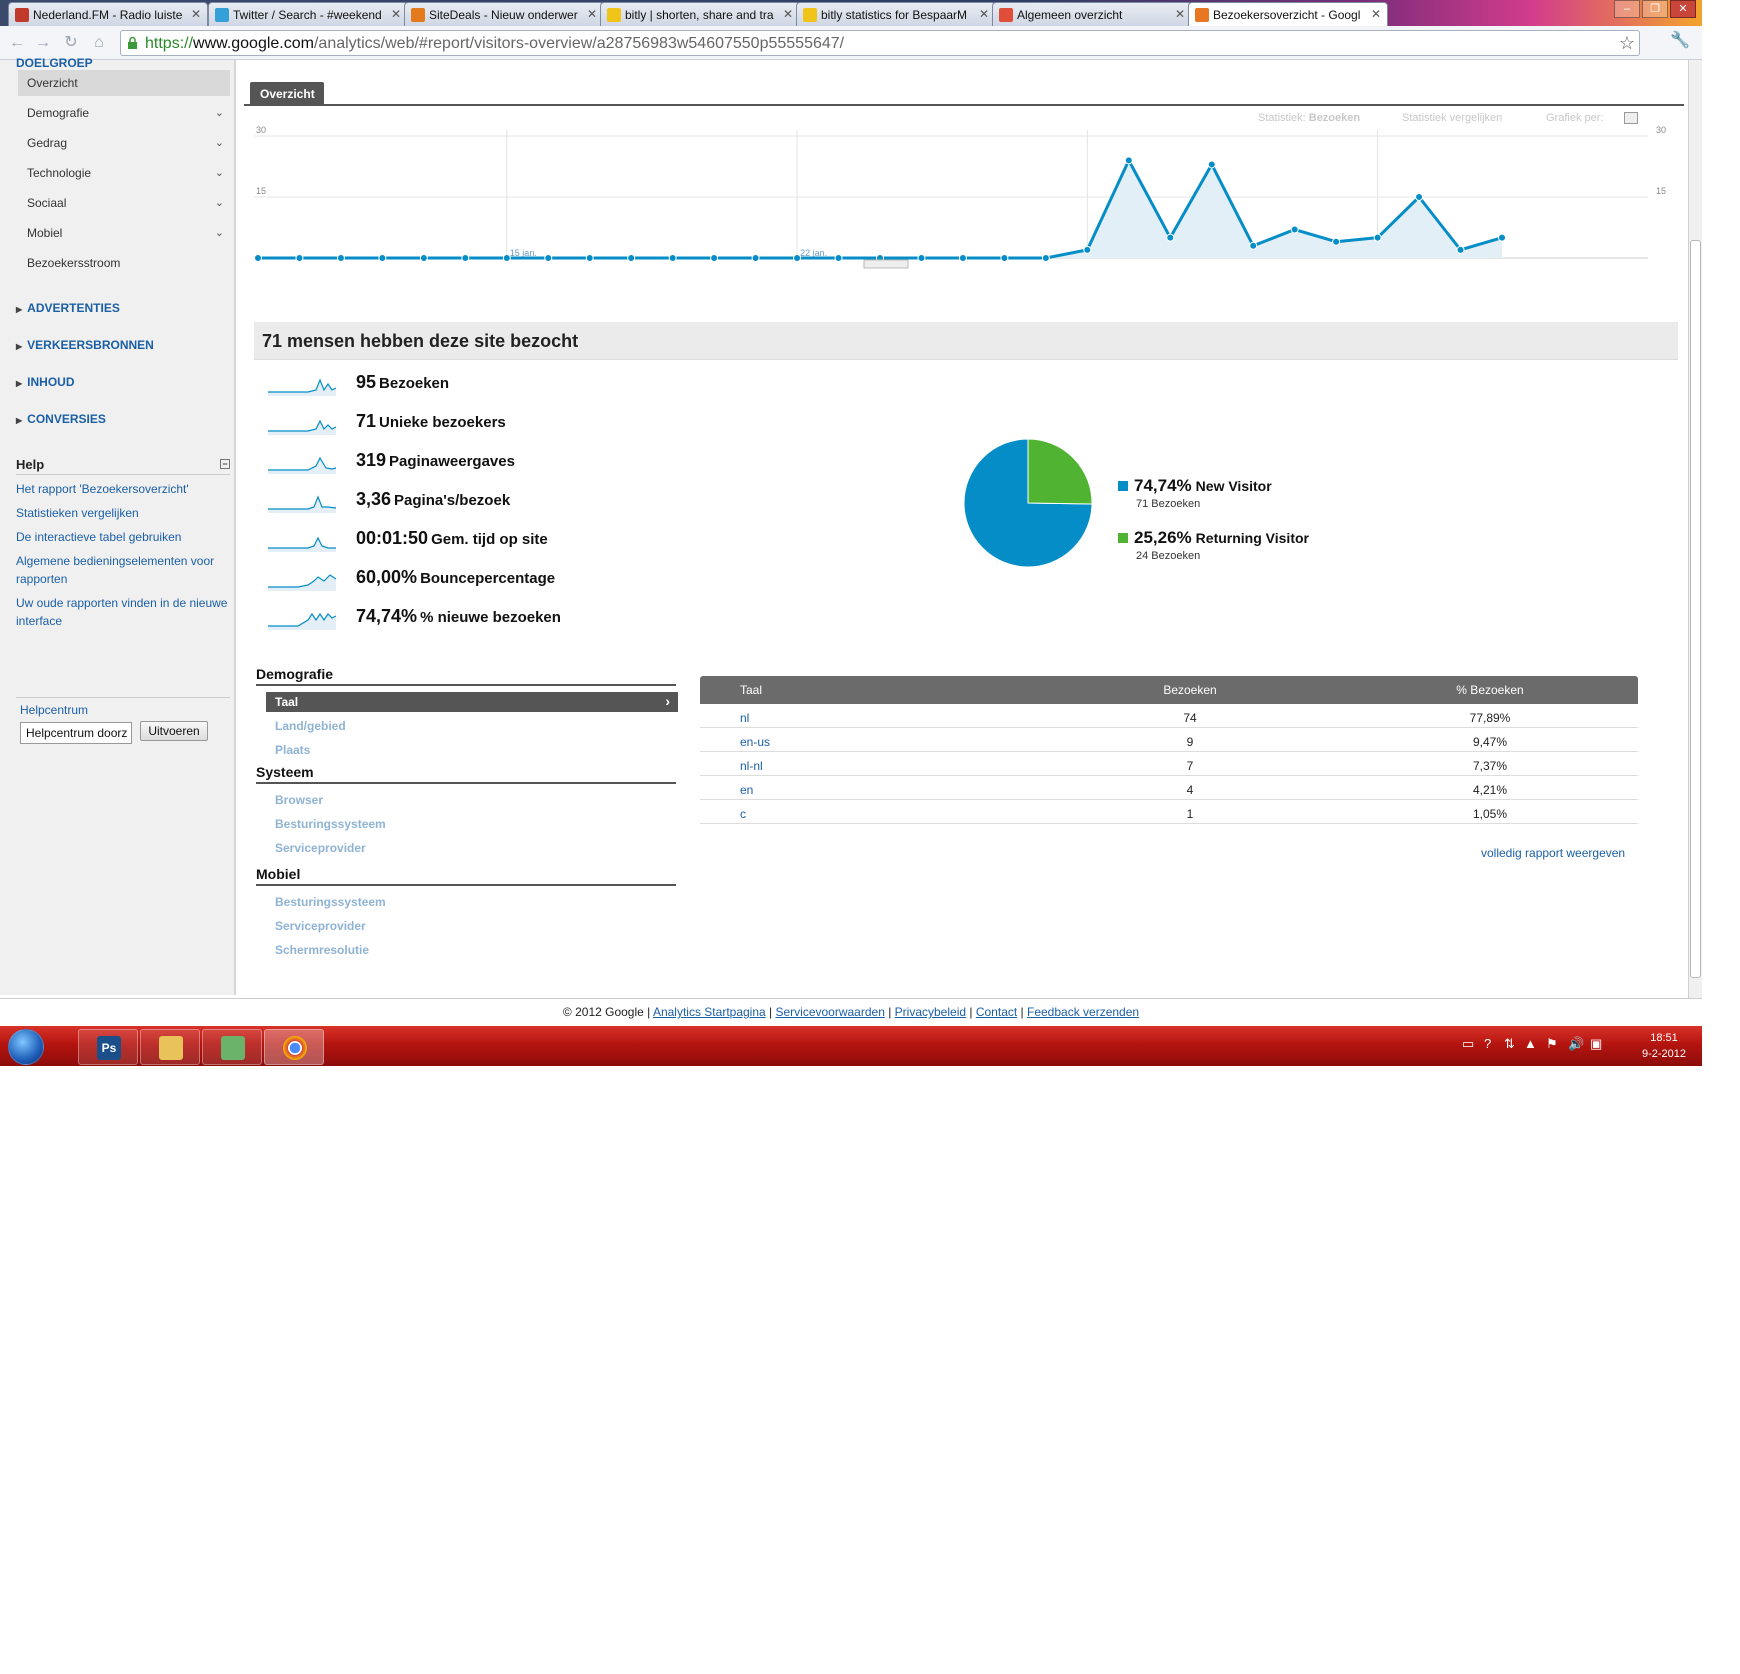 This screenshot has height=1674, width=1740. What do you see at coordinates (302, 427) in the screenshot?
I see `sparkline` at bounding box center [302, 427].